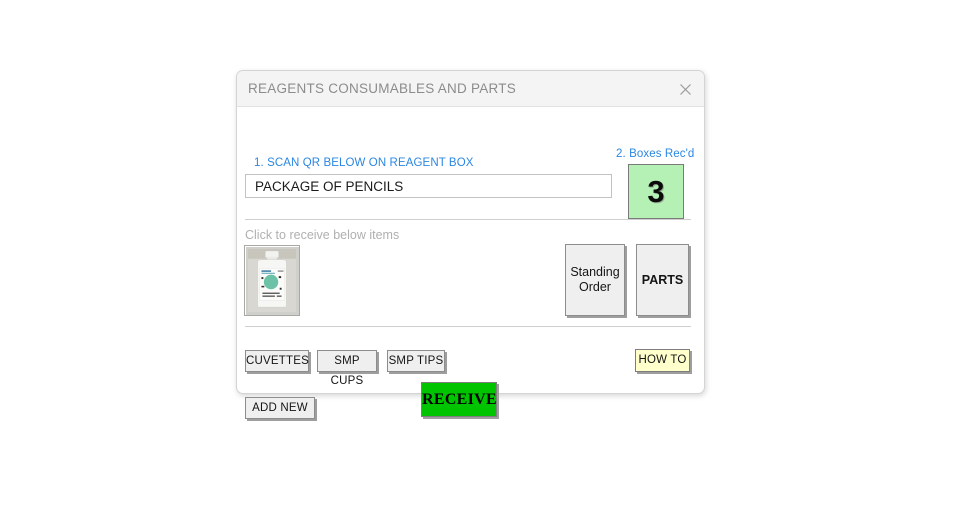 Image resolution: width=967 pixels, height=508 pixels. Describe the element at coordinates (347, 368) in the screenshot. I see `smp-cups-button: SMP CUPS` at that location.